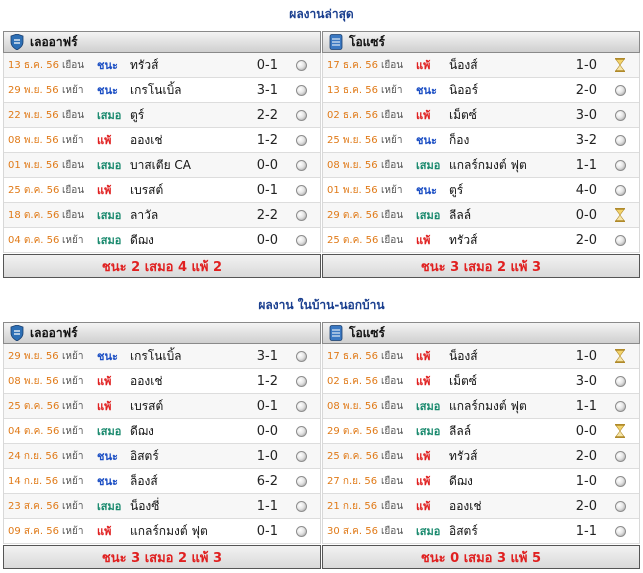 Image resolution: width=643 pixels, height=573 pixels. Describe the element at coordinates (267, 481) in the screenshot. I see `match-score: 6-2` at that location.